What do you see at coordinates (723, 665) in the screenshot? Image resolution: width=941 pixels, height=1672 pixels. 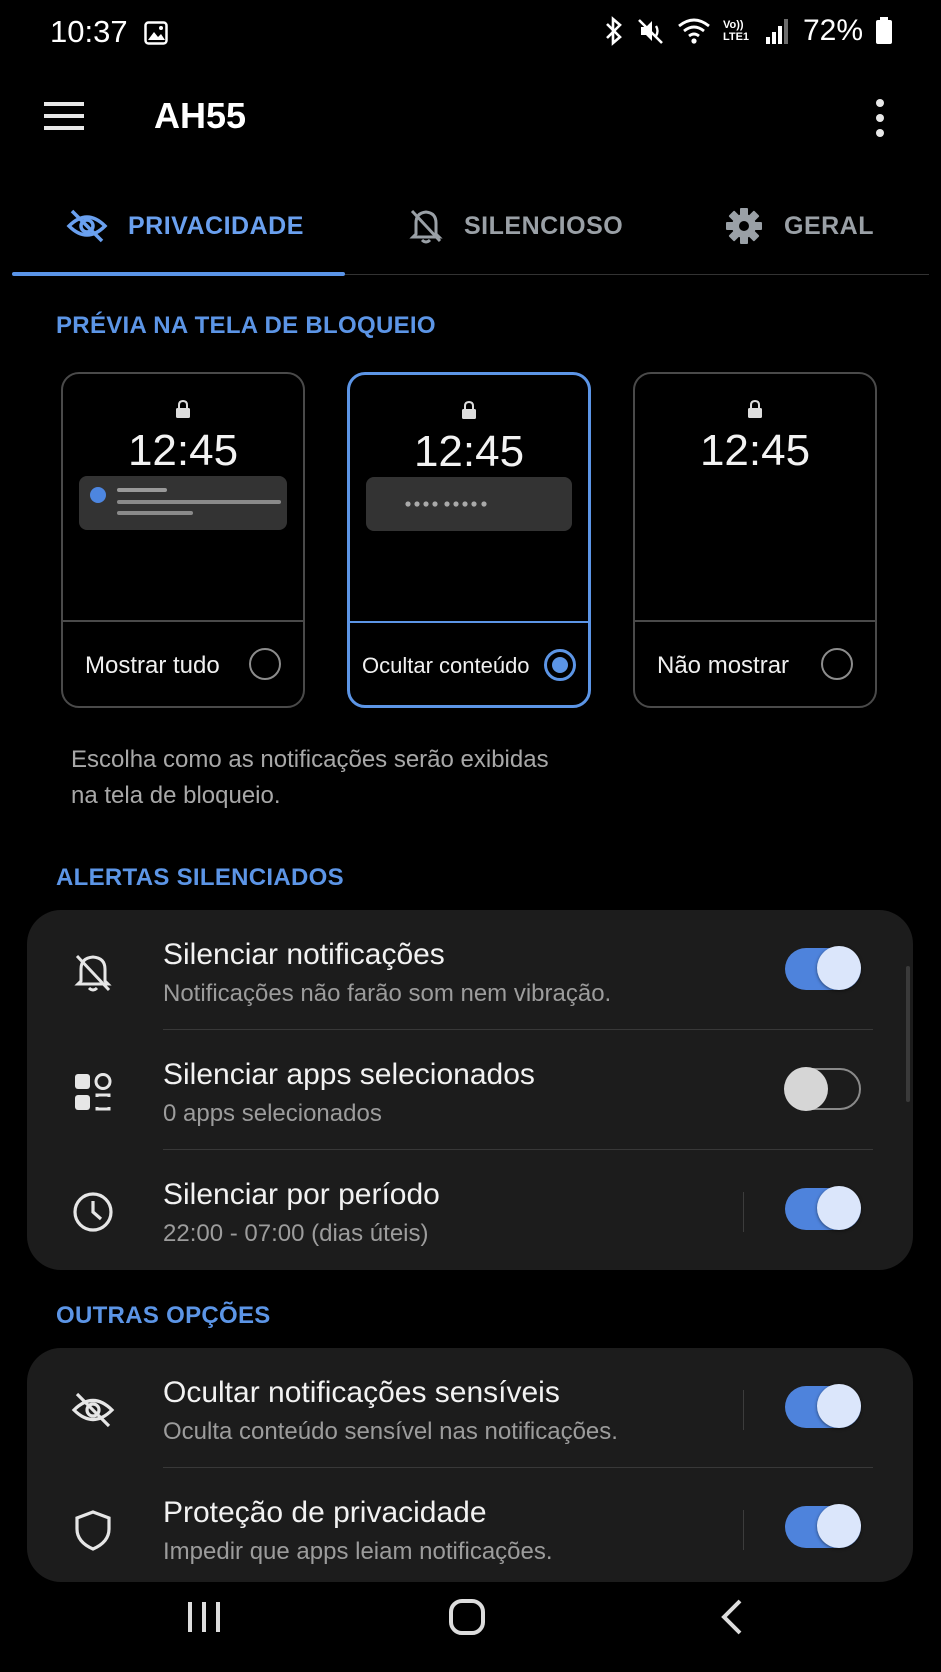 I see `preview-option-label: Não mostrar` at bounding box center [723, 665].